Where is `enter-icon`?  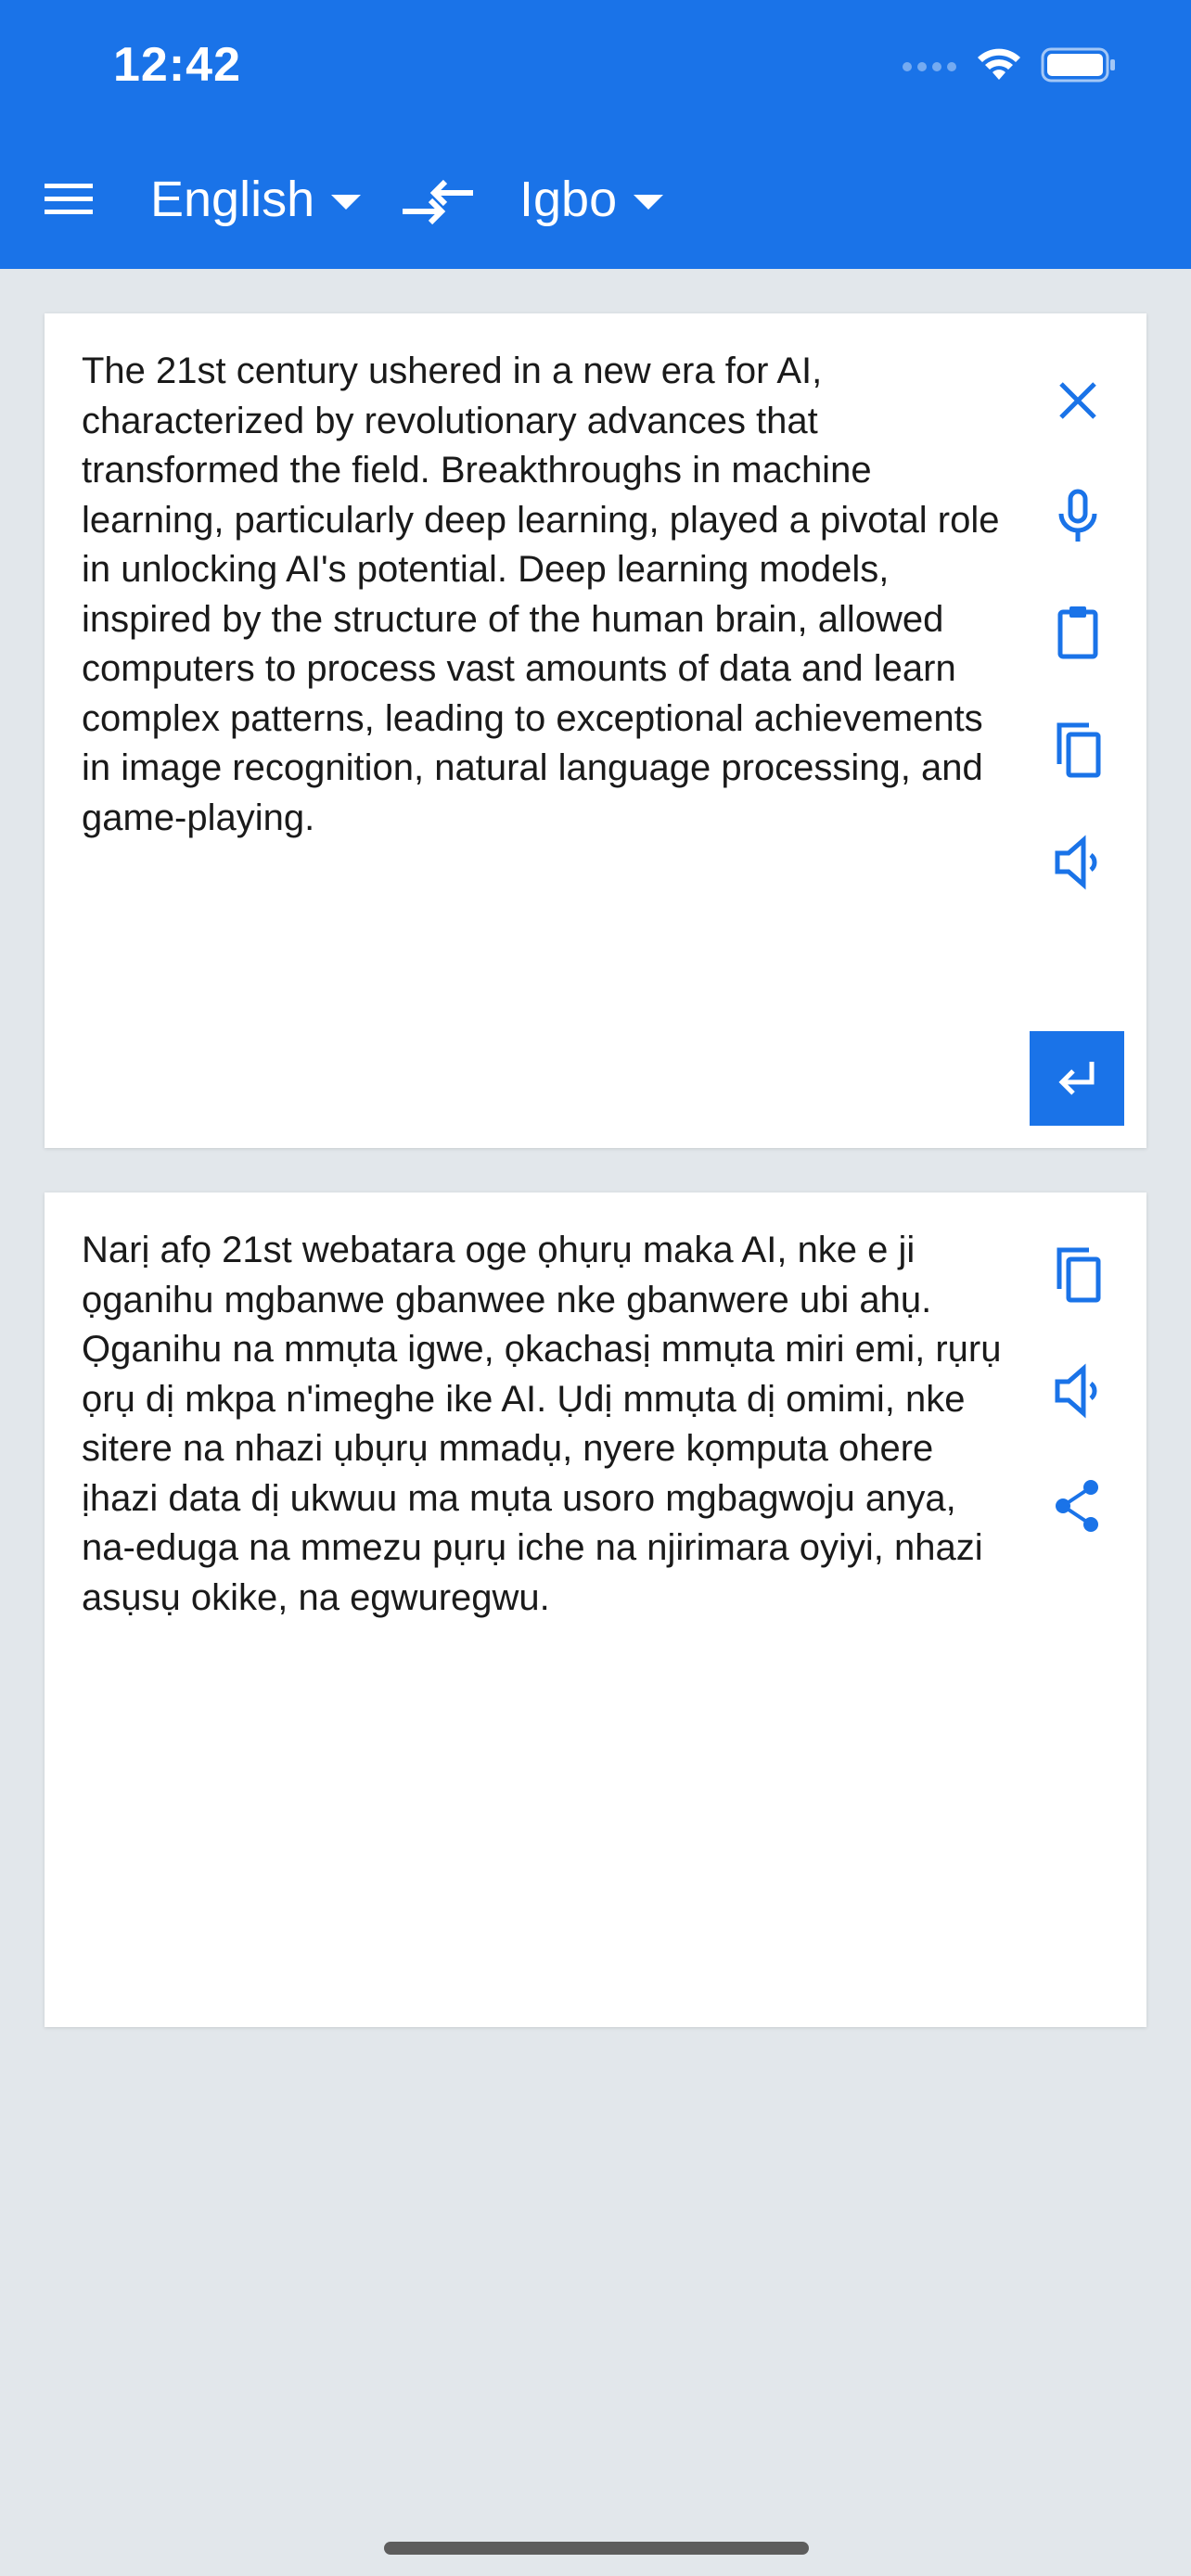
enter-icon is located at coordinates (1076, 1078).